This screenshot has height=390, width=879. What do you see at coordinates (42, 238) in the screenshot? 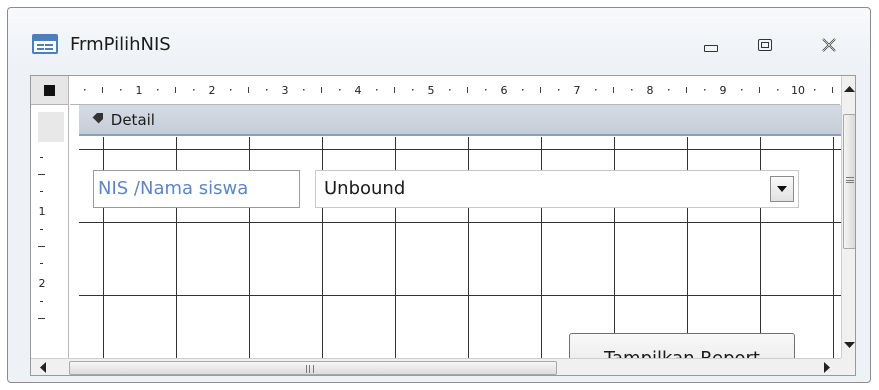
I see `vertical-ruler-ticks: 1 2` at bounding box center [42, 238].